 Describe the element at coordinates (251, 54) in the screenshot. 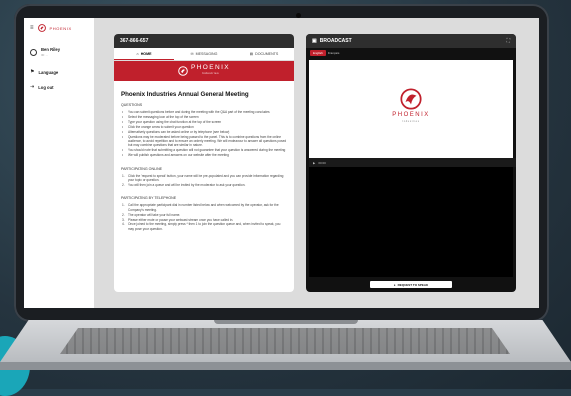

I see `document-icon: ▤` at that location.